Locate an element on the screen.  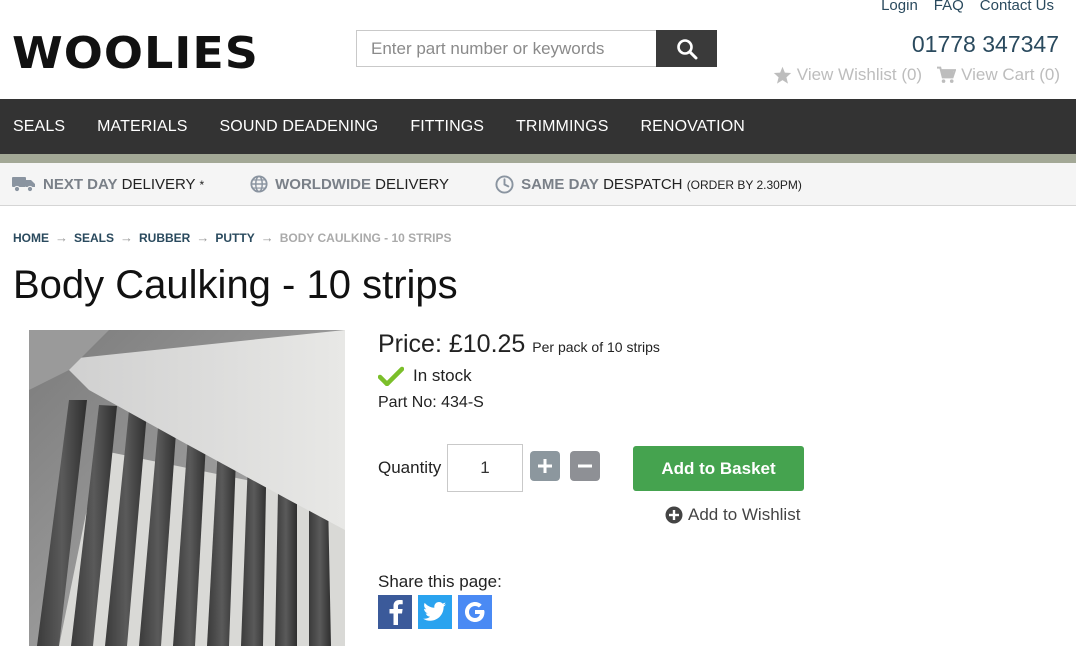
usp-next-day: NEXT DAY DELIVERY * is located at coordinates (108, 184).